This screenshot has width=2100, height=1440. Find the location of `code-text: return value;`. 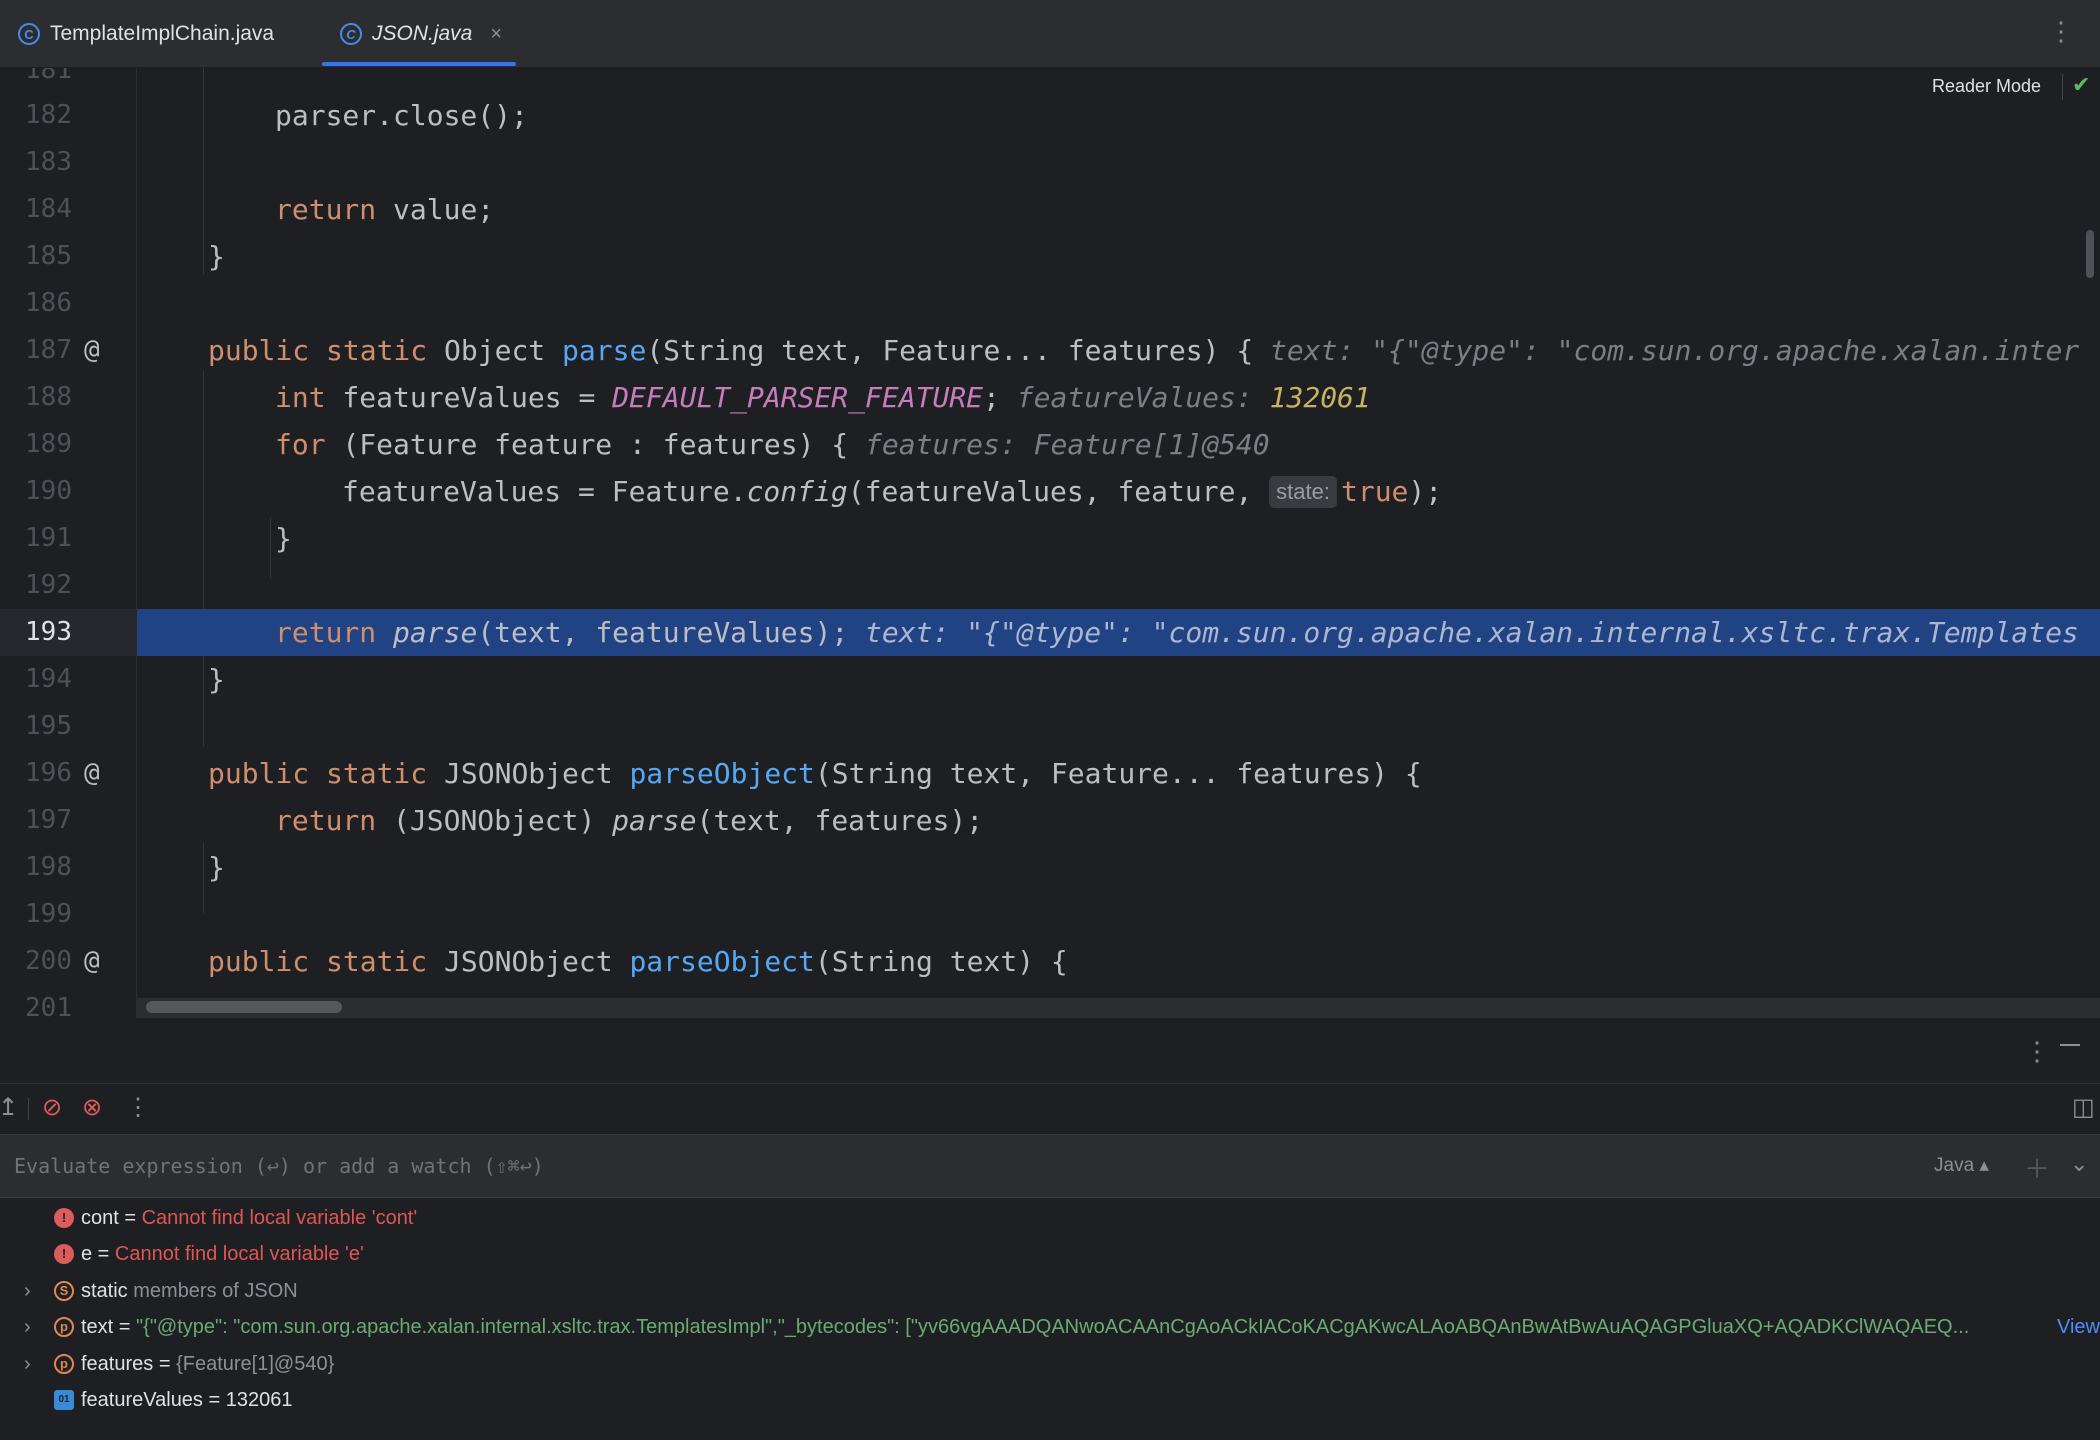

code-text: return value; is located at coordinates (385, 209).